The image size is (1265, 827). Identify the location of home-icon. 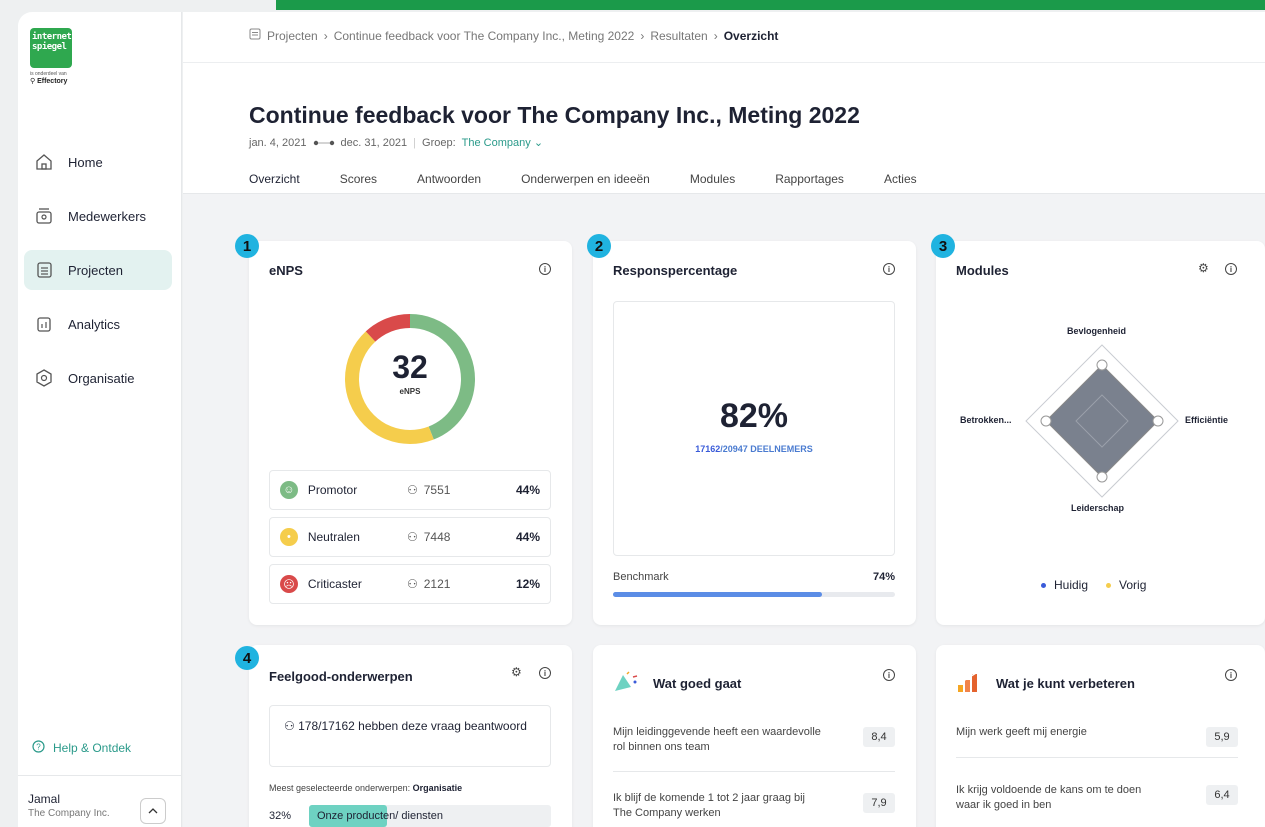
(44, 162).